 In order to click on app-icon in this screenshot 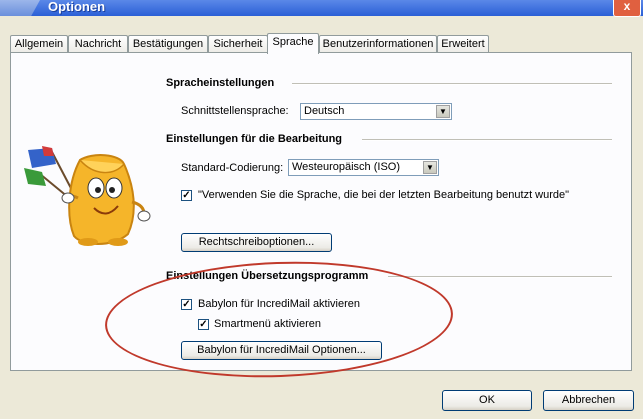, I will do `click(20, 8)`.